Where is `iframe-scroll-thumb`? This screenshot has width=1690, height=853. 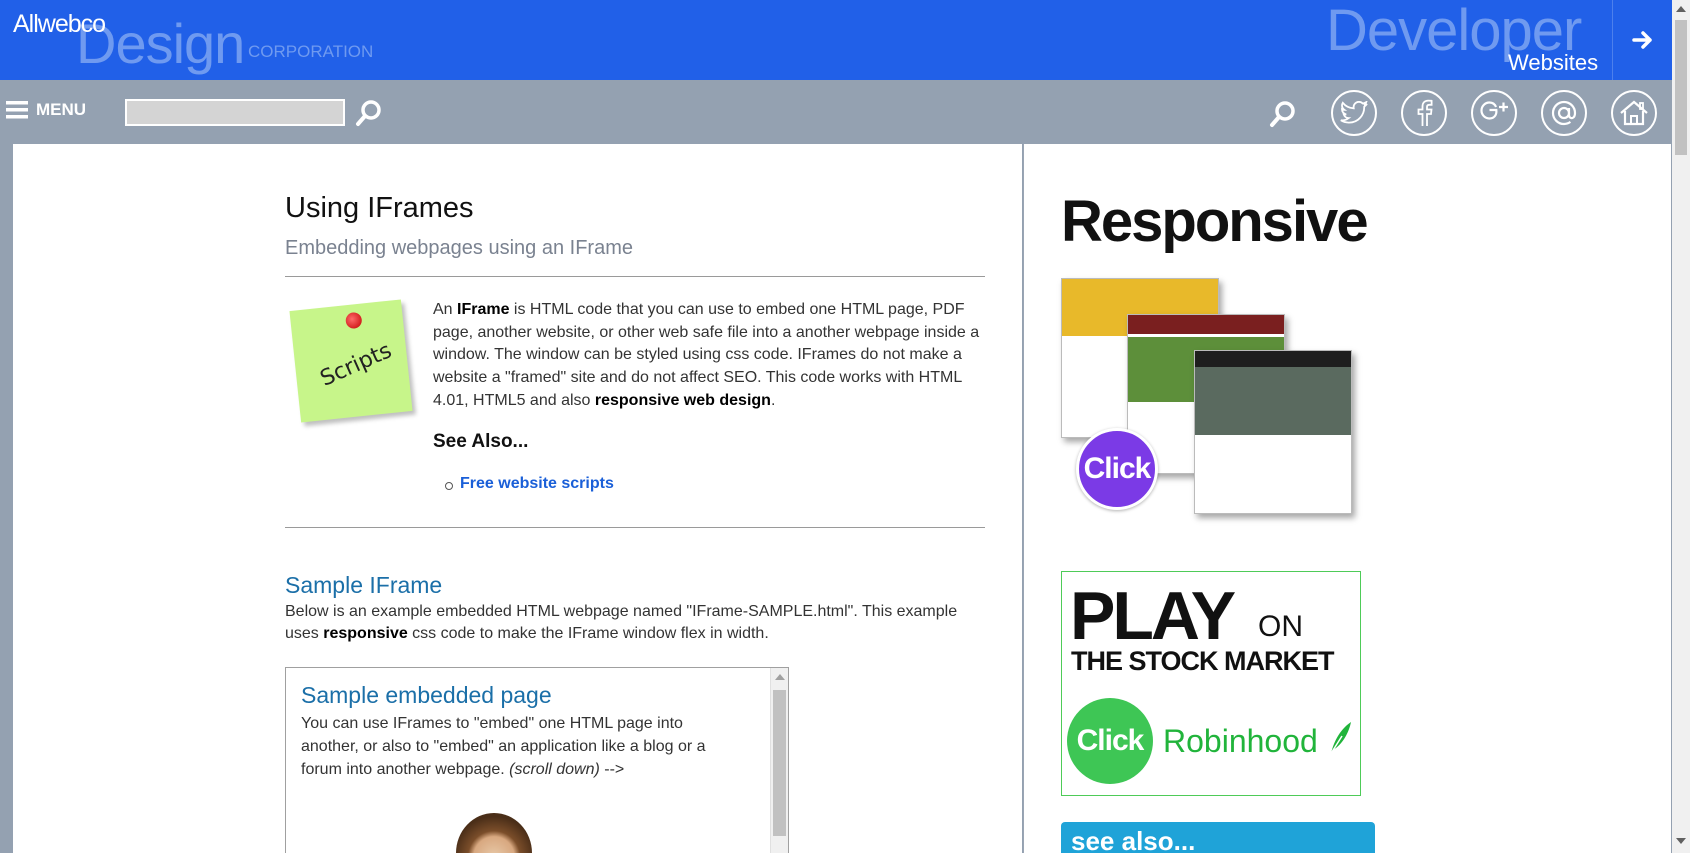 iframe-scroll-thumb is located at coordinates (779, 763).